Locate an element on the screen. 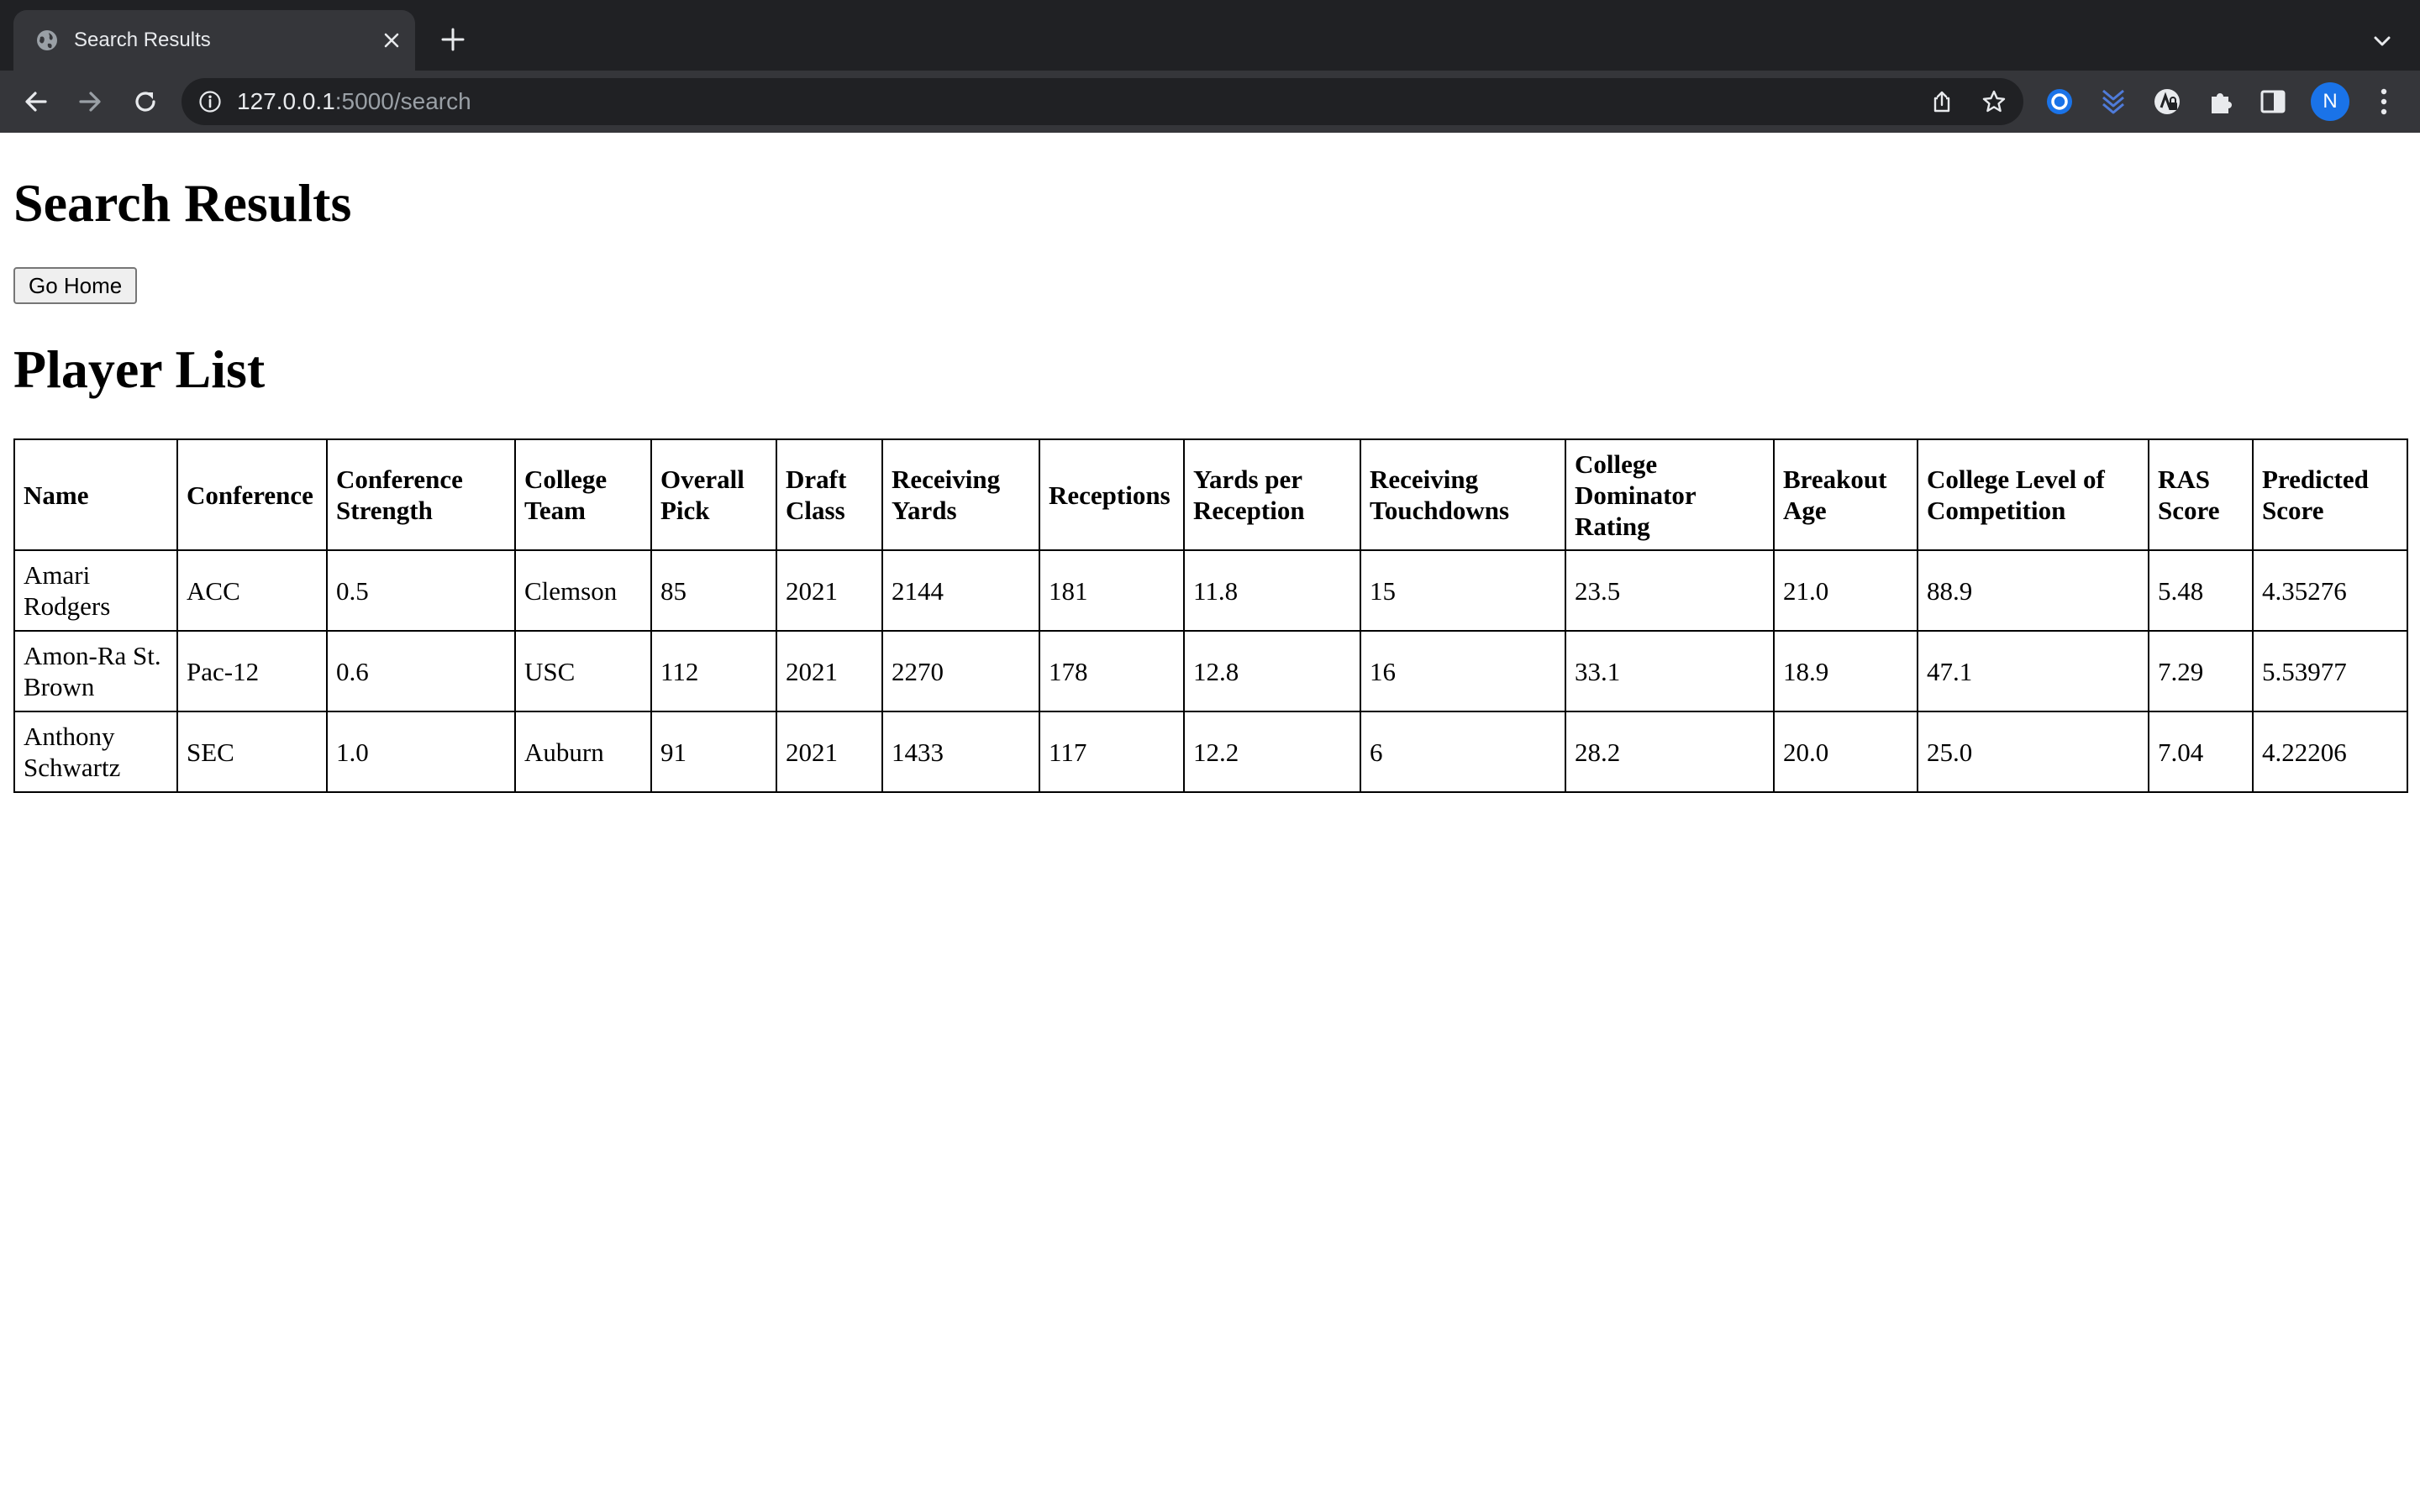 This screenshot has height=1512, width=2420. header-draft-class: Draft Class is located at coordinates (829, 494).